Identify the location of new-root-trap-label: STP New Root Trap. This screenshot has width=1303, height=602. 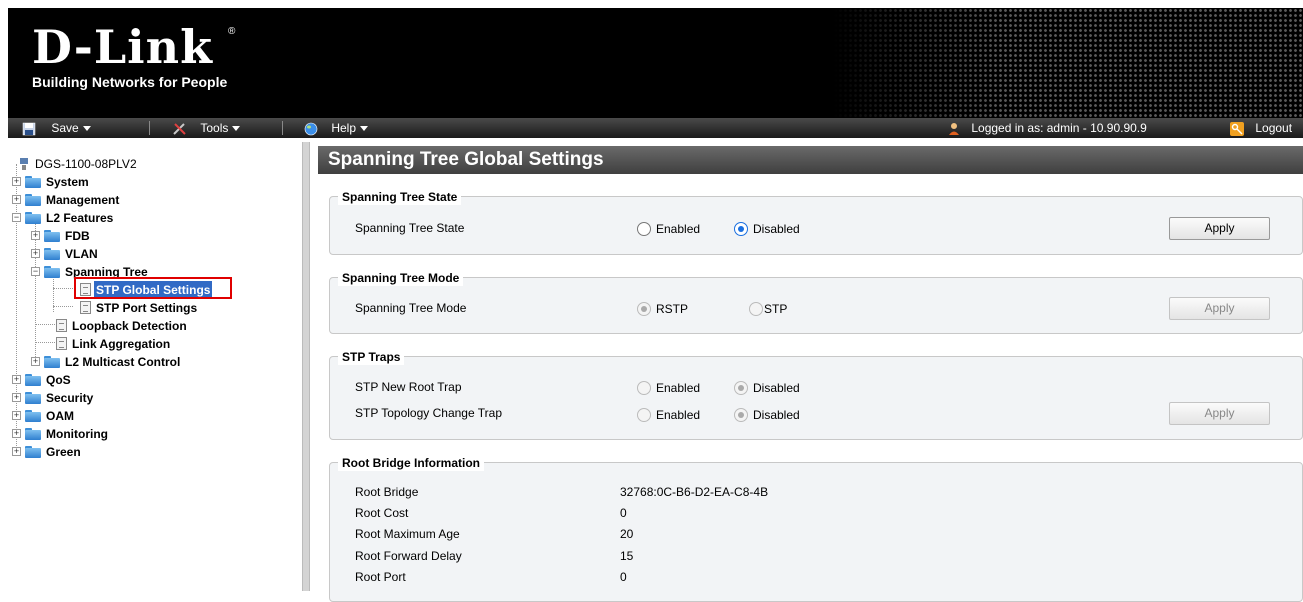
(408, 387).